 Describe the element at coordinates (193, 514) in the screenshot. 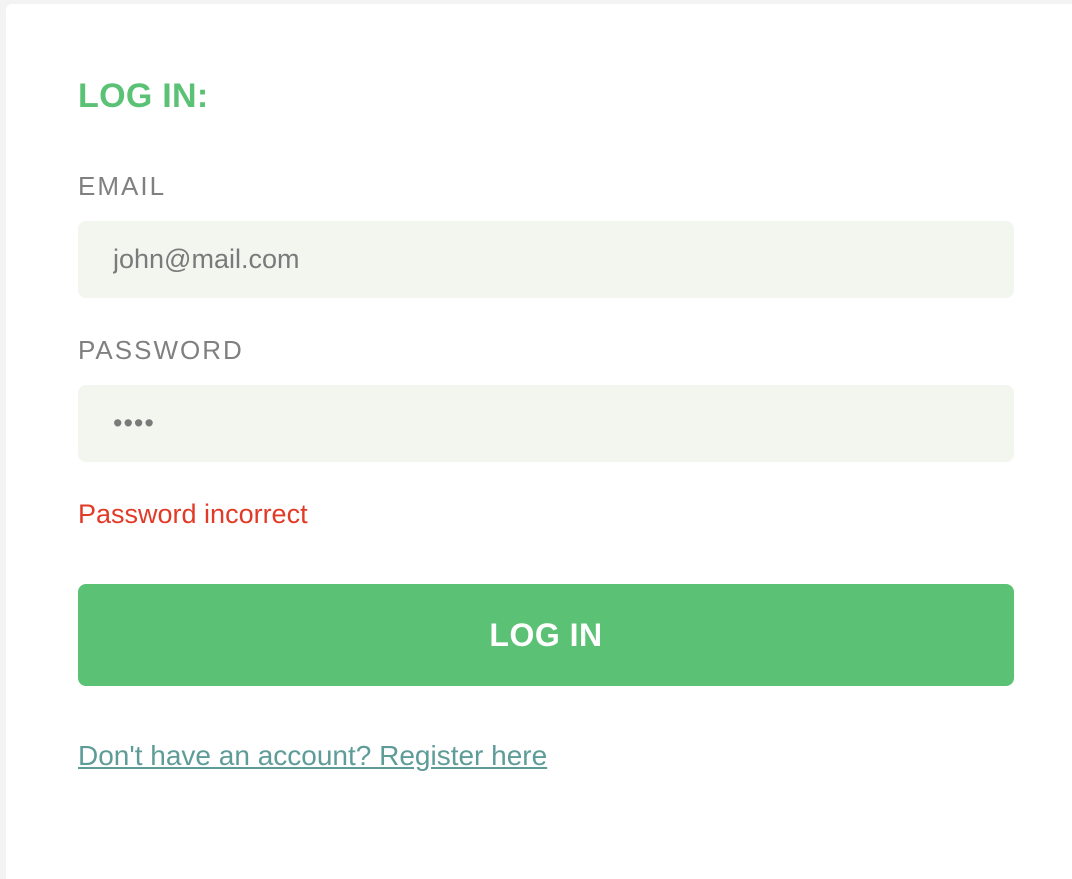

I see `error-message: Password incorrect` at that location.